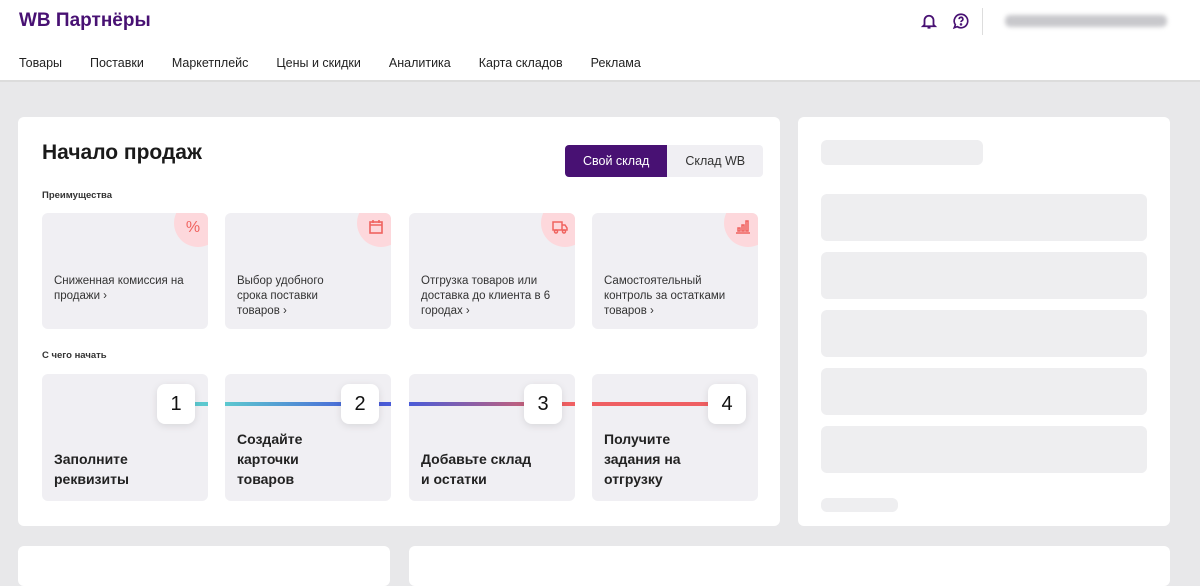 This screenshot has height=586, width=1200. I want to click on user-menu, so click(1086, 21).